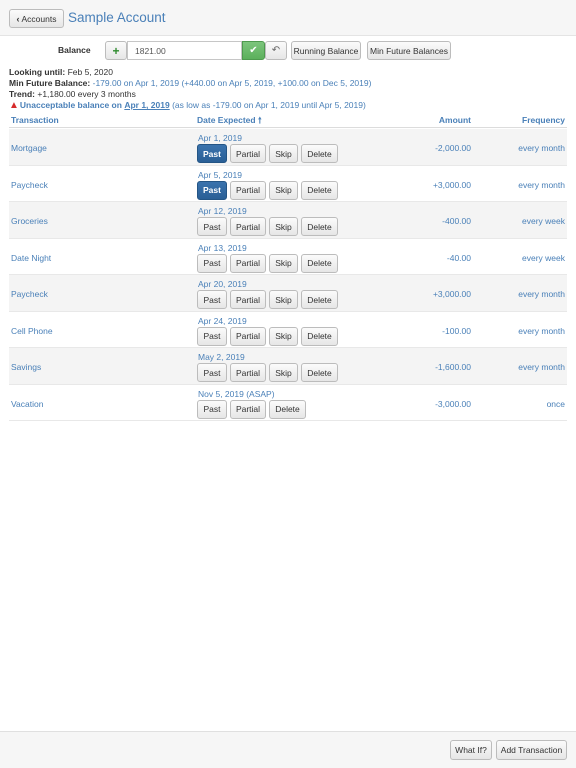  What do you see at coordinates (18, 18) in the screenshot?
I see `chevron-left-icon: ‹` at bounding box center [18, 18].